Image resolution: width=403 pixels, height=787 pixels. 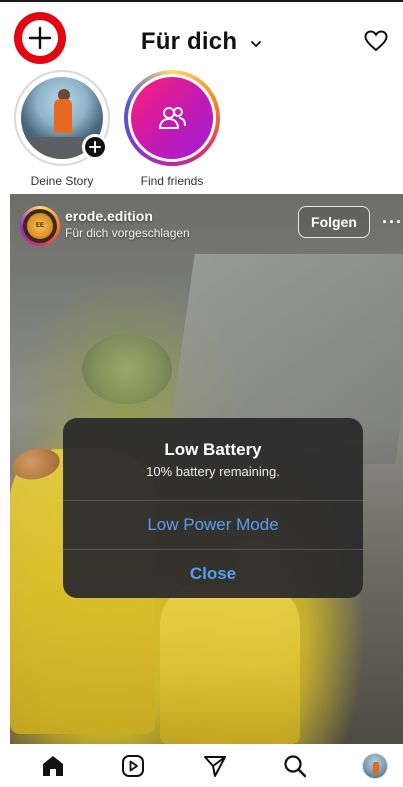 I want to click on heart-icon, so click(x=376, y=41).